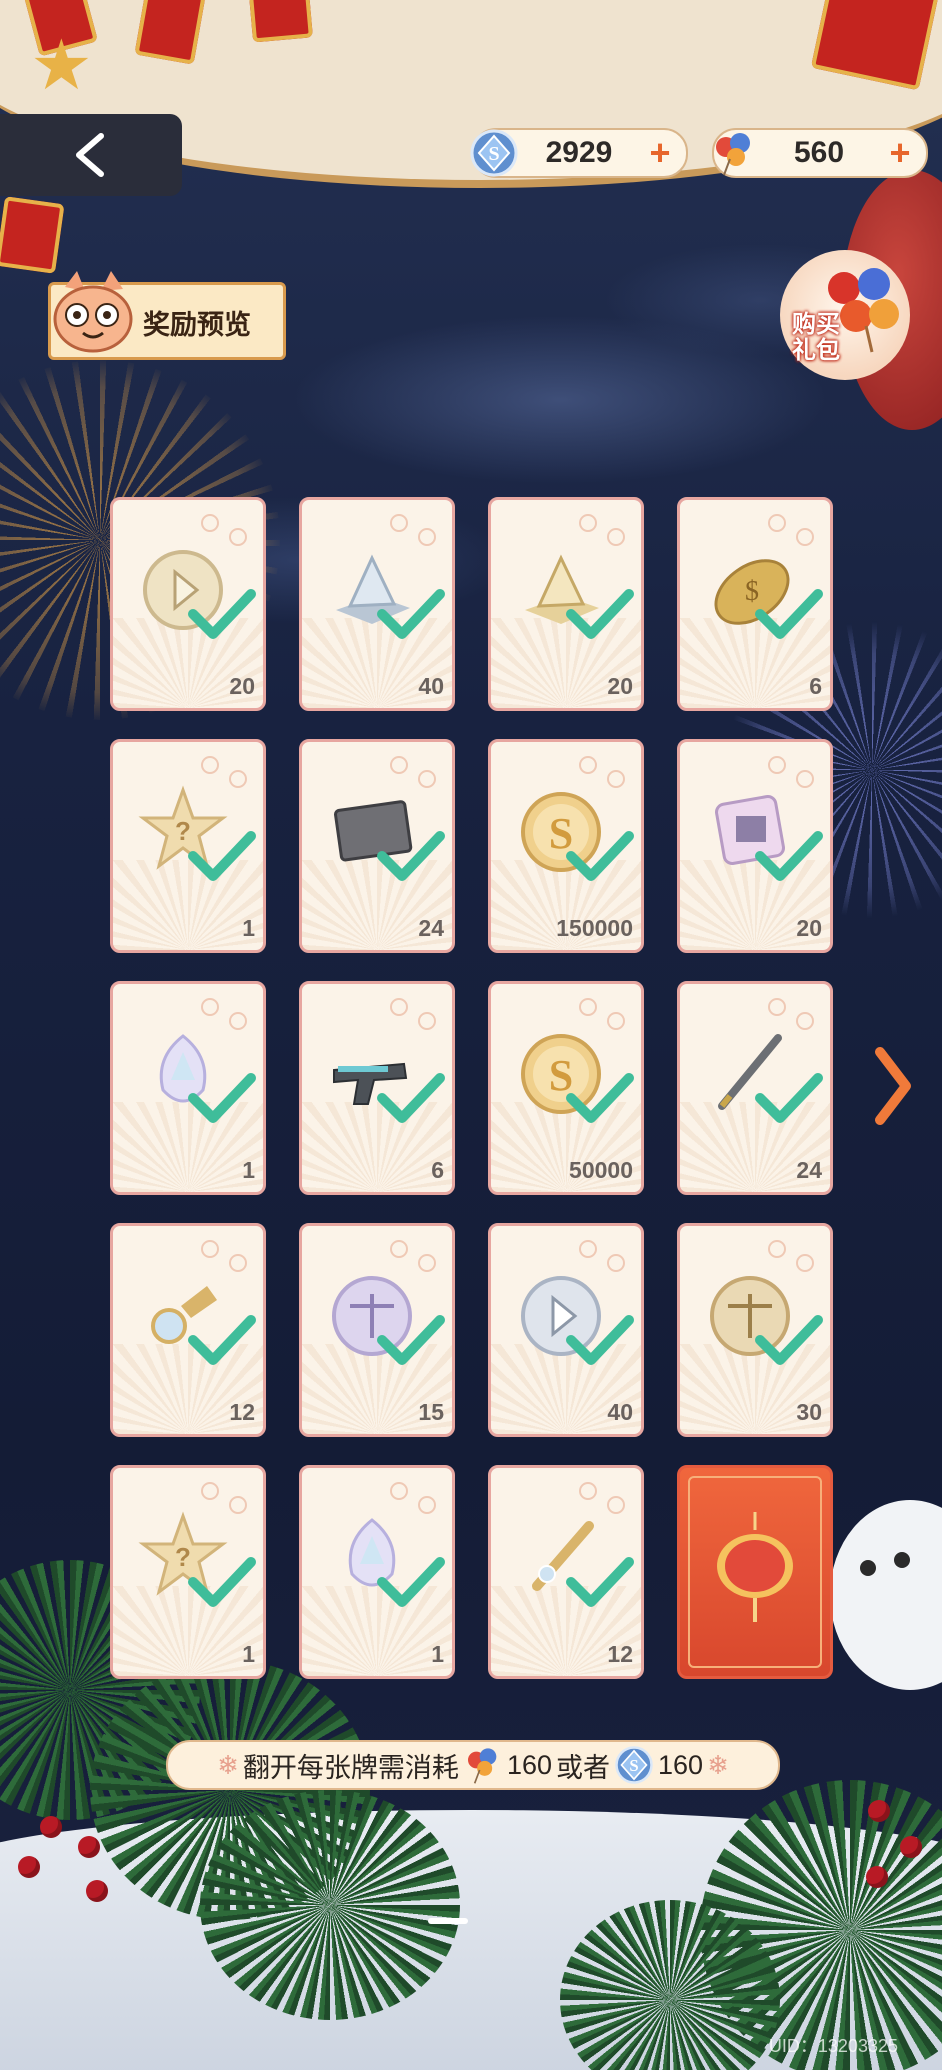  I want to click on chevron-left-icon, so click(90, 155).